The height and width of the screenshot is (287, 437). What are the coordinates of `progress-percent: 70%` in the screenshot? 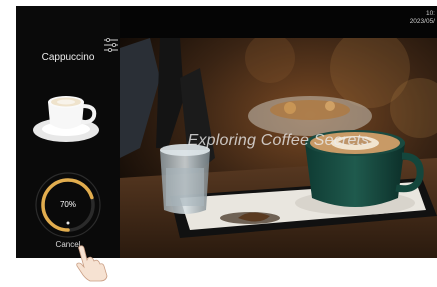 It's located at (67, 204).